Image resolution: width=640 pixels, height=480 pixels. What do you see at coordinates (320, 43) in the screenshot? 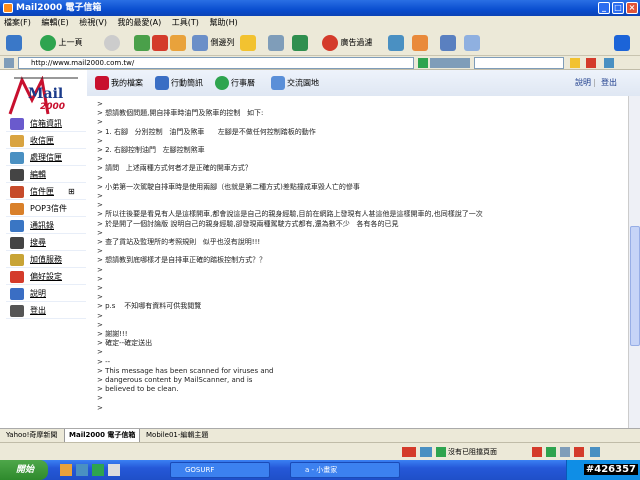
I see `toolbar: 上一頁 側邊列 廣告過濾` at bounding box center [320, 43].